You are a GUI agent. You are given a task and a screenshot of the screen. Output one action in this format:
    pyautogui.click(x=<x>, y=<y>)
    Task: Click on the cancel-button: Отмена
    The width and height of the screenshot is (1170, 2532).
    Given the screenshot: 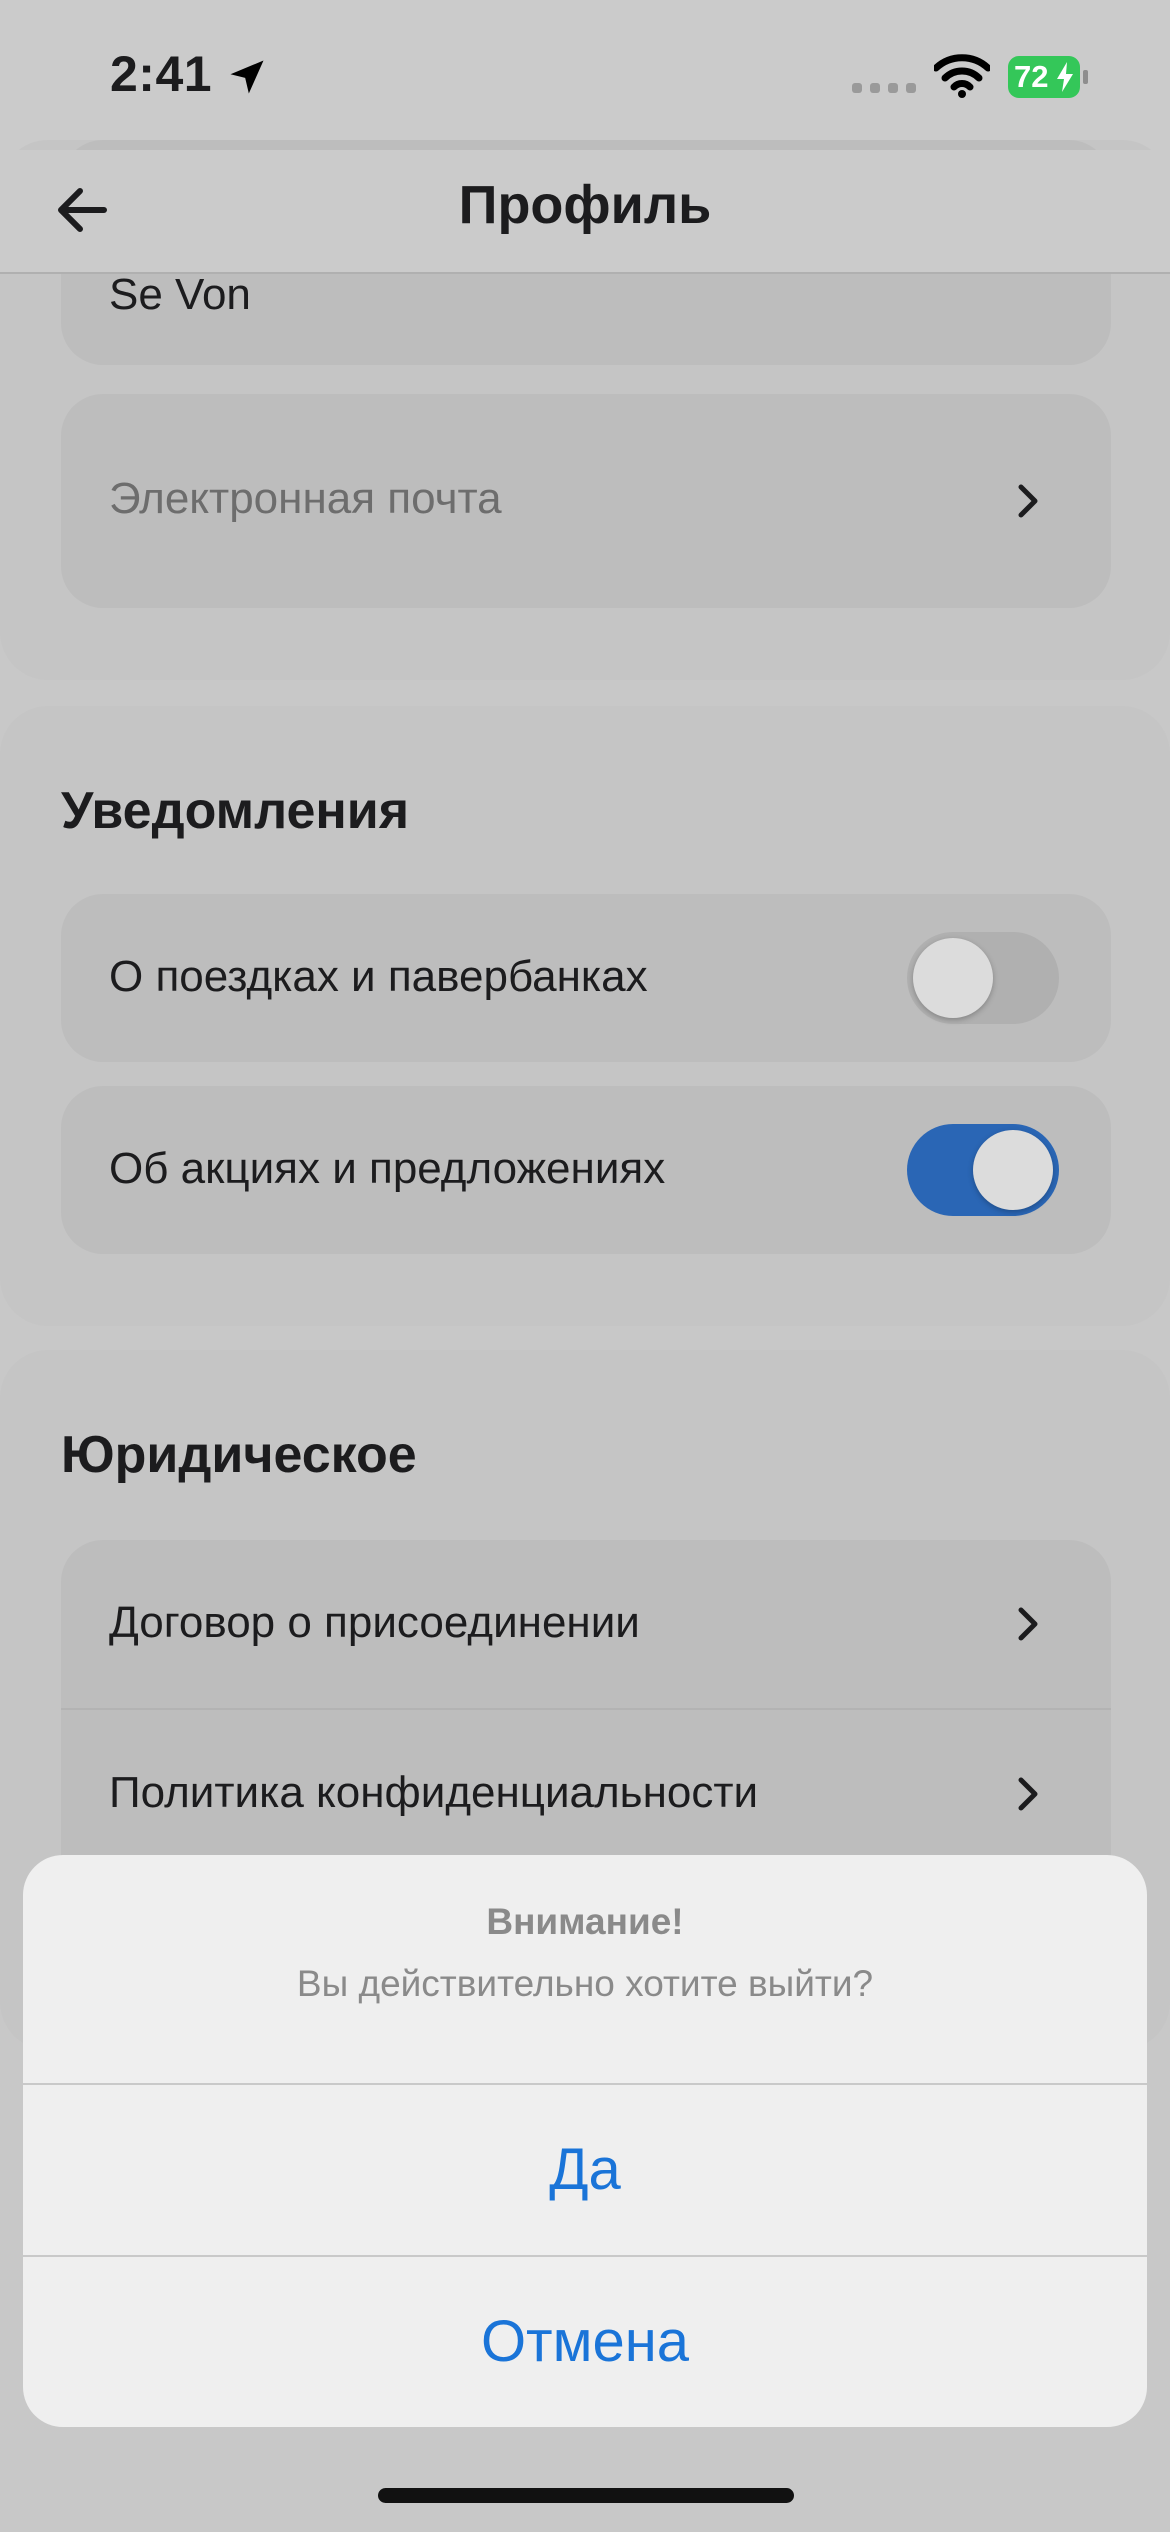 What is the action you would take?
    pyautogui.click(x=585, y=2342)
    